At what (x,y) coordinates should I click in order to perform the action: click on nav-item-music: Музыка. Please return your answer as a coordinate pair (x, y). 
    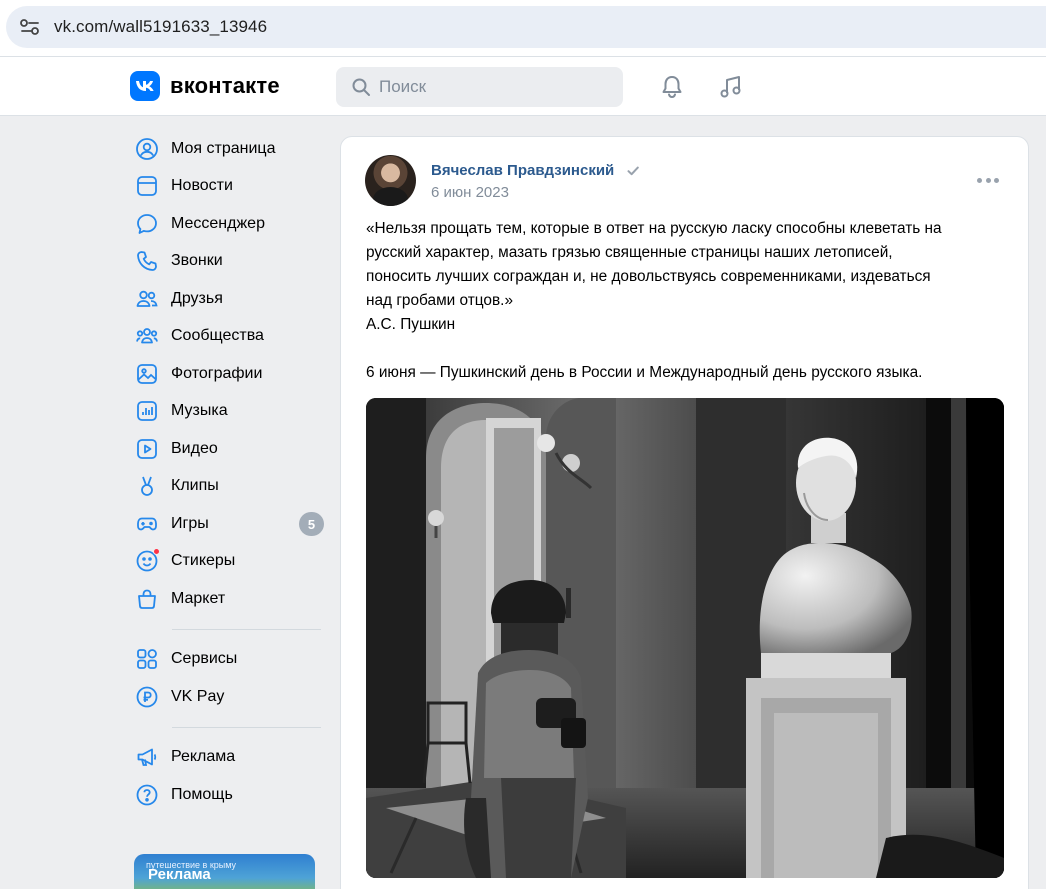
    Looking at the image, I should click on (227, 412).